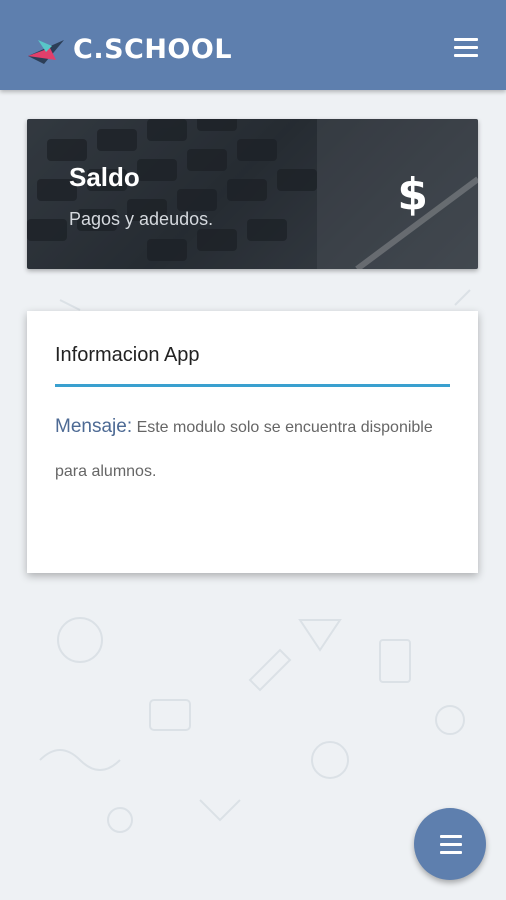 The width and height of the screenshot is (506, 900). I want to click on message-label: Mensaje:, so click(94, 426).